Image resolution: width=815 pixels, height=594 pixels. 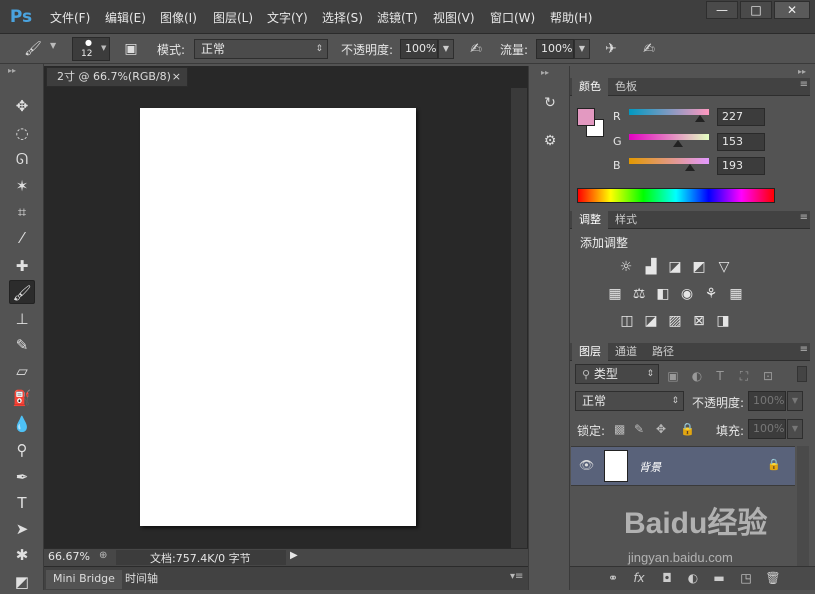 I want to click on close-button: ✕, so click(x=792, y=10).